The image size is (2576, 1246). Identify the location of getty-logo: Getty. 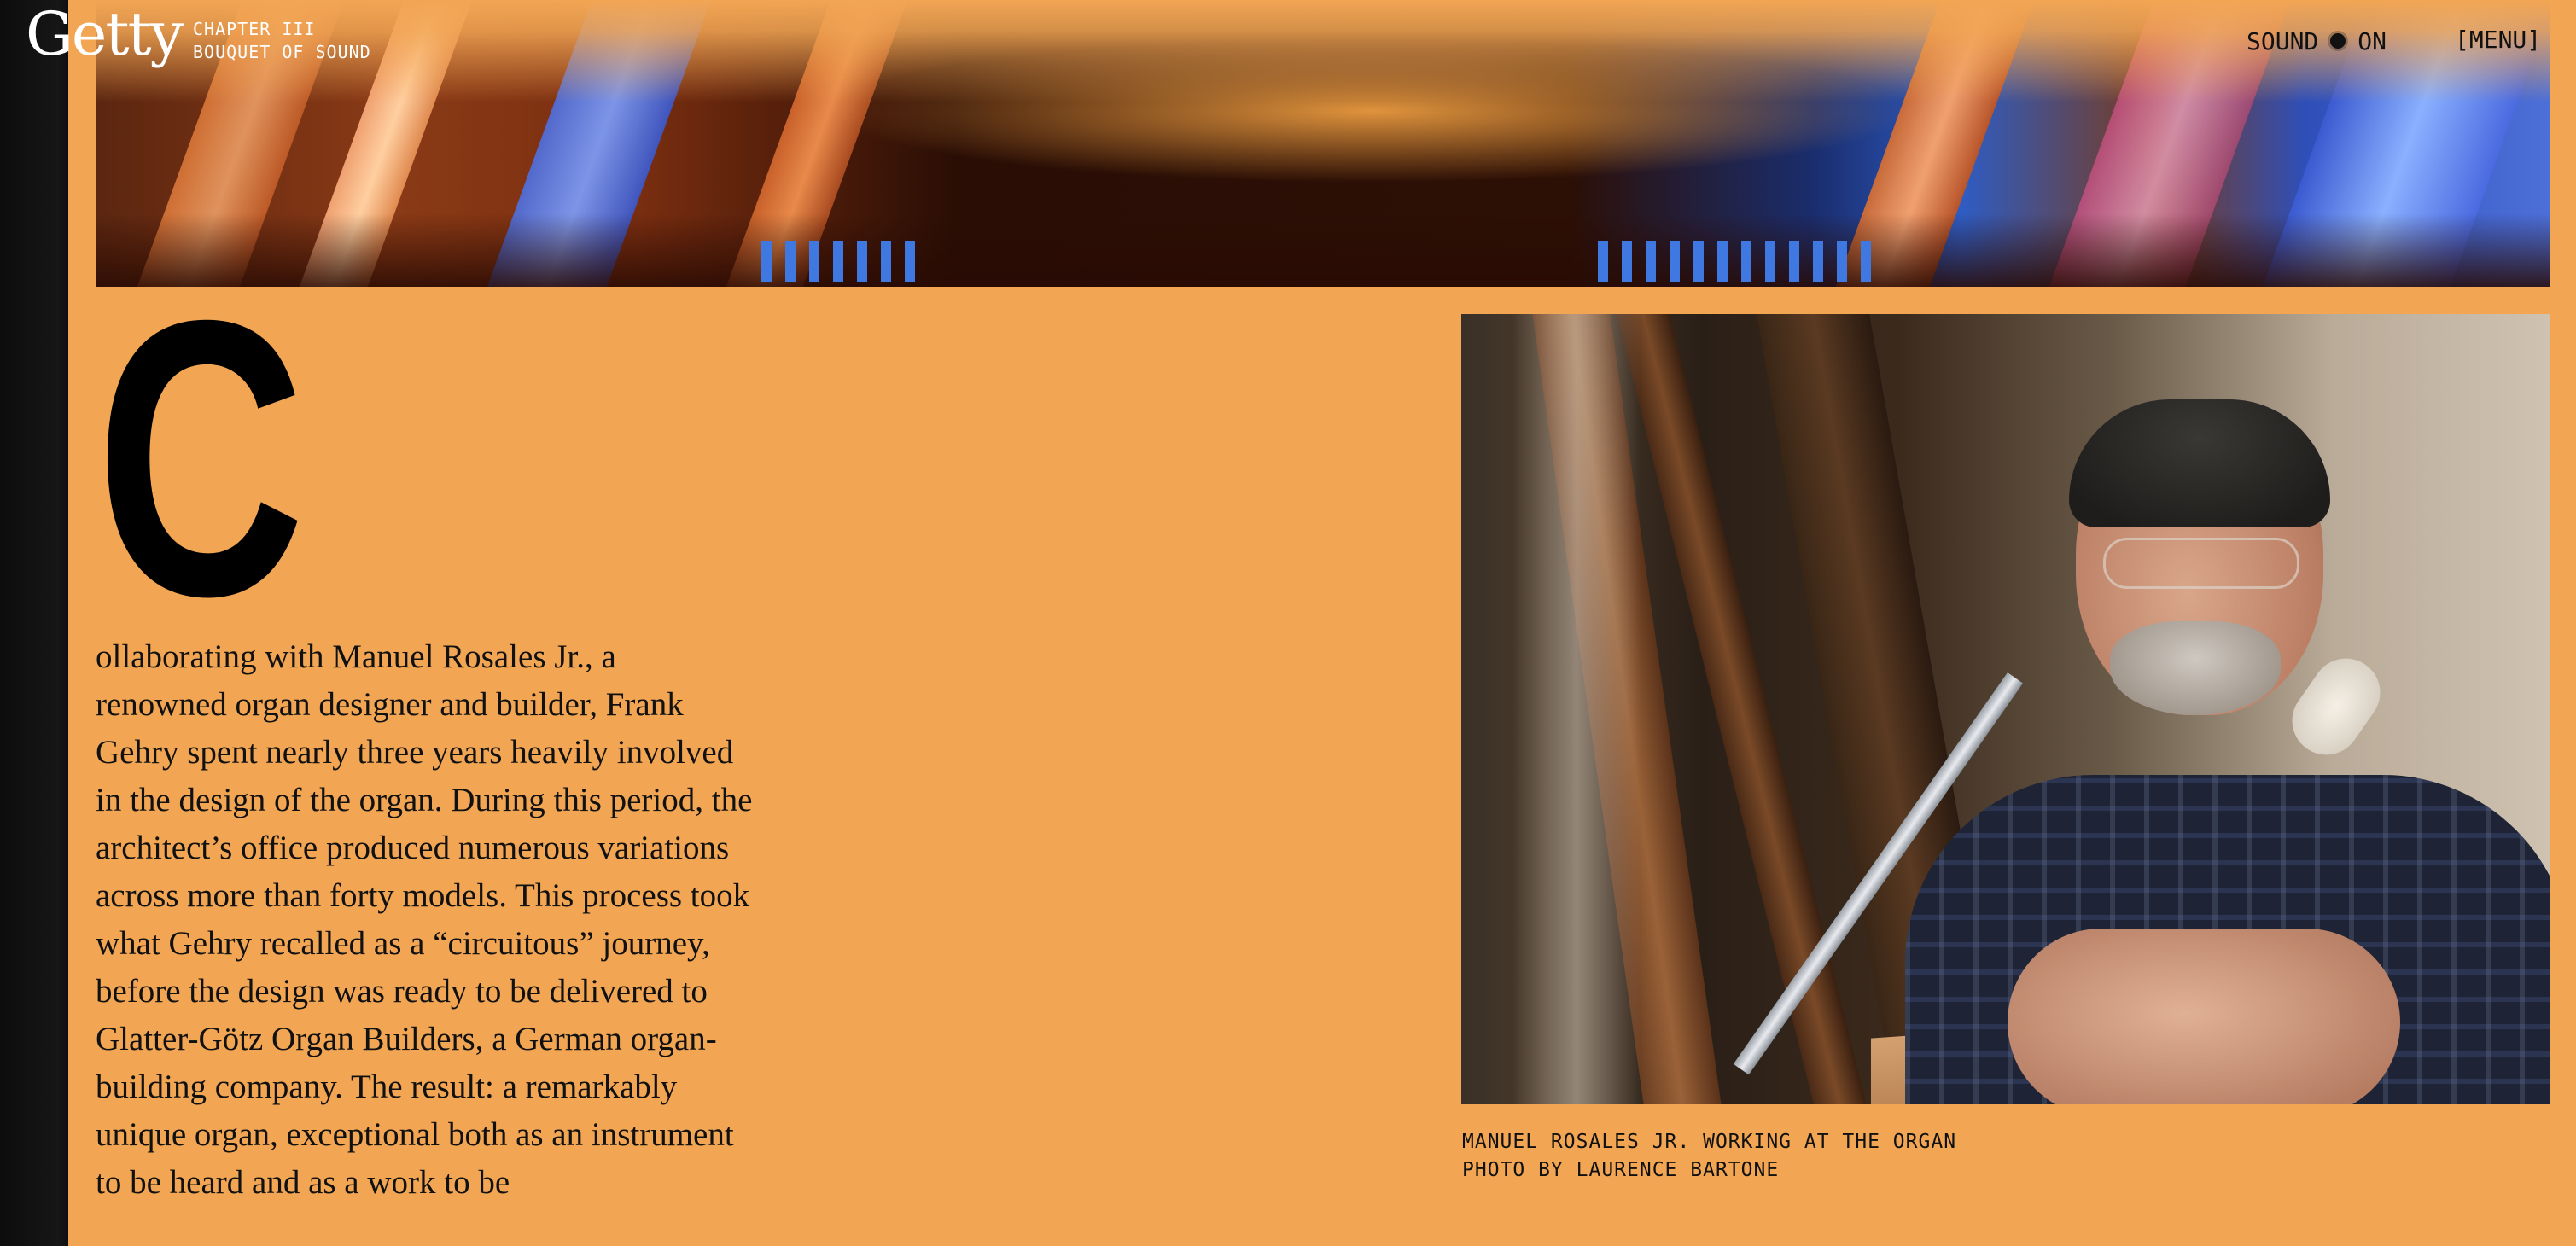
(105, 35).